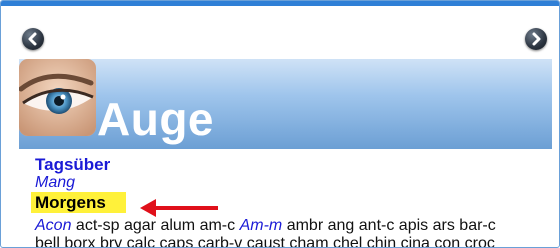  I want to click on remedy-link-apis: apis, so click(413, 225).